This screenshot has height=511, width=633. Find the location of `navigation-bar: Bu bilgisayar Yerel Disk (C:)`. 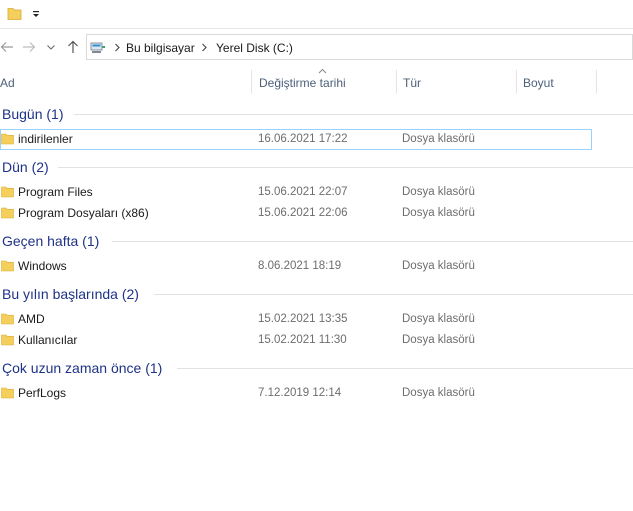

navigation-bar: Bu bilgisayar Yerel Disk (C:) is located at coordinates (316, 47).